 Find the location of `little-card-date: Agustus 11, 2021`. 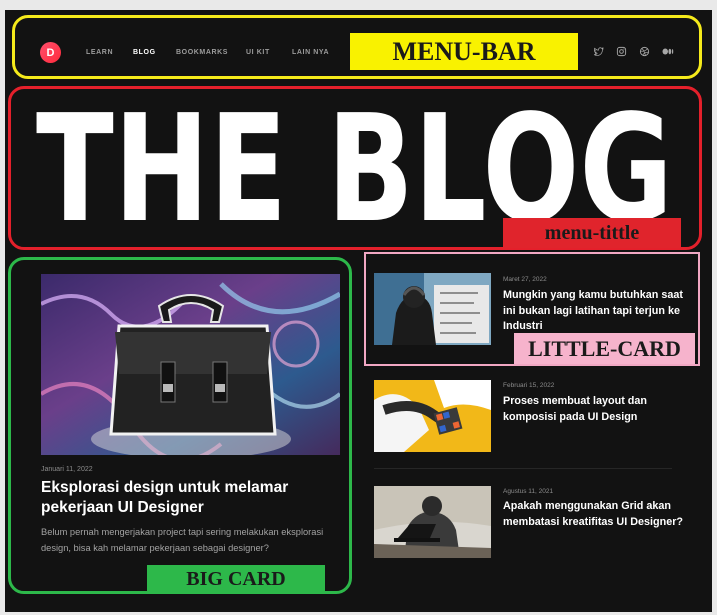

little-card-date: Agustus 11, 2021 is located at coordinates (528, 491).